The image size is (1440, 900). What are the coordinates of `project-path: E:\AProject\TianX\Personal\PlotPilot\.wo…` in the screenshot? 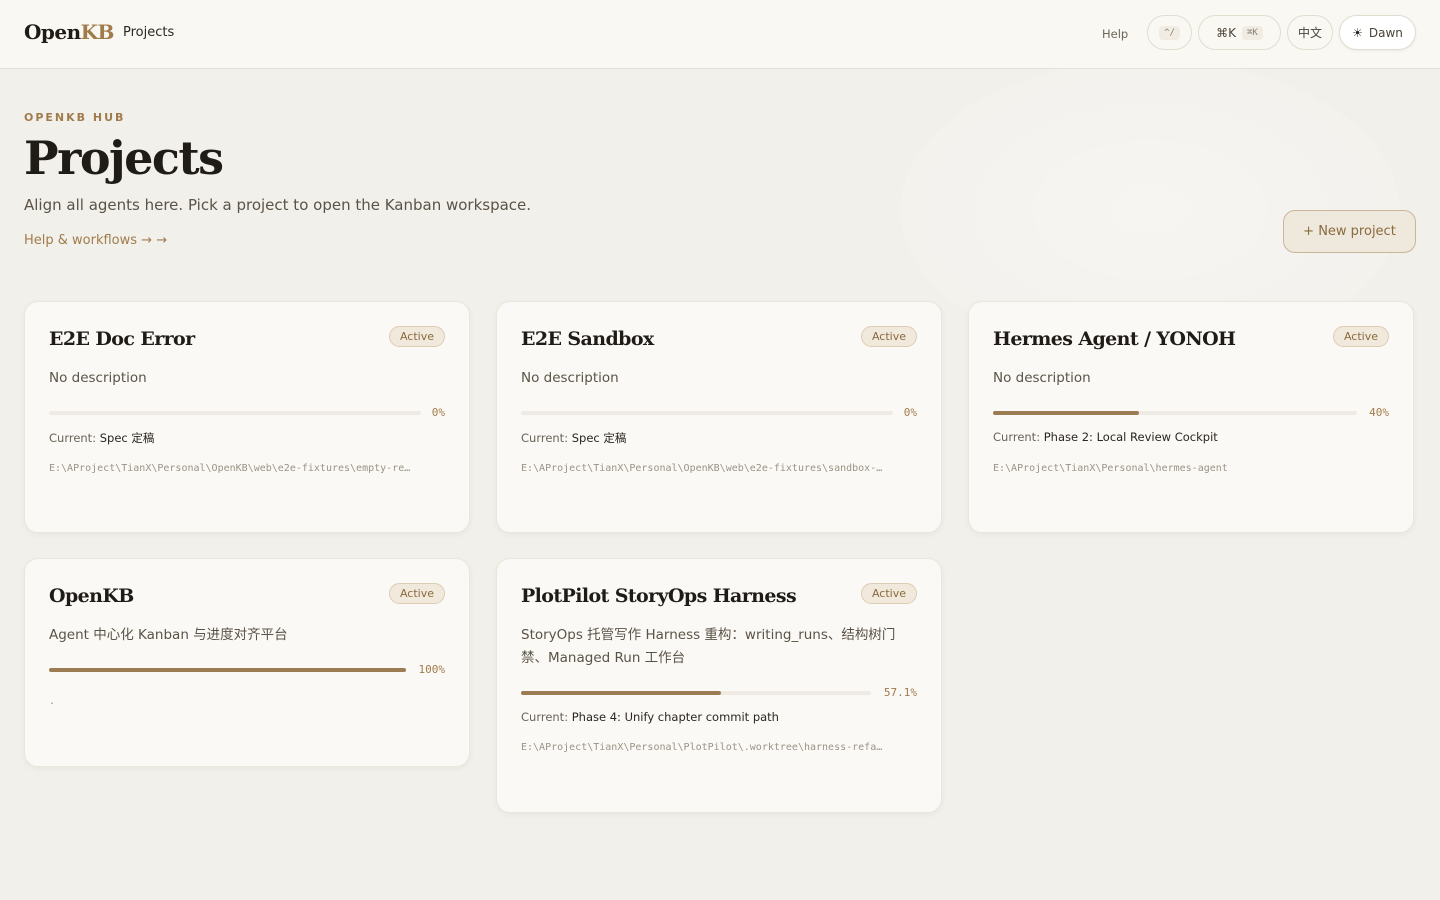 It's located at (702, 747).